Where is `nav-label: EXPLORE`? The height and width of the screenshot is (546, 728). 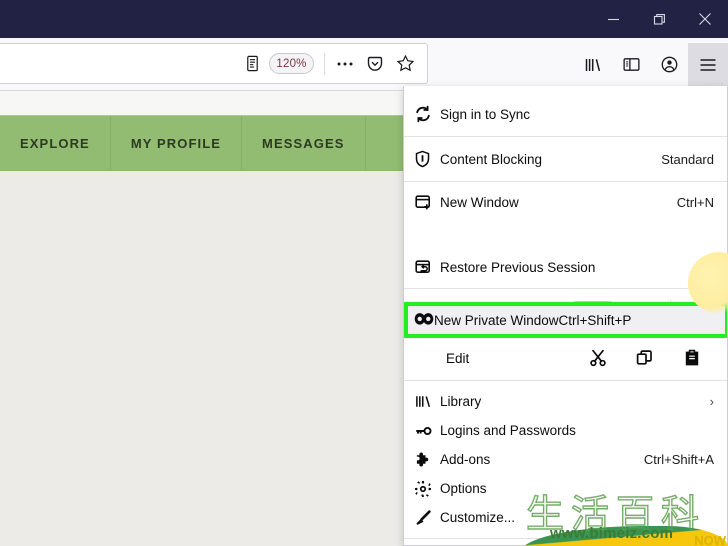
nav-label: EXPLORE is located at coordinates (55, 143).